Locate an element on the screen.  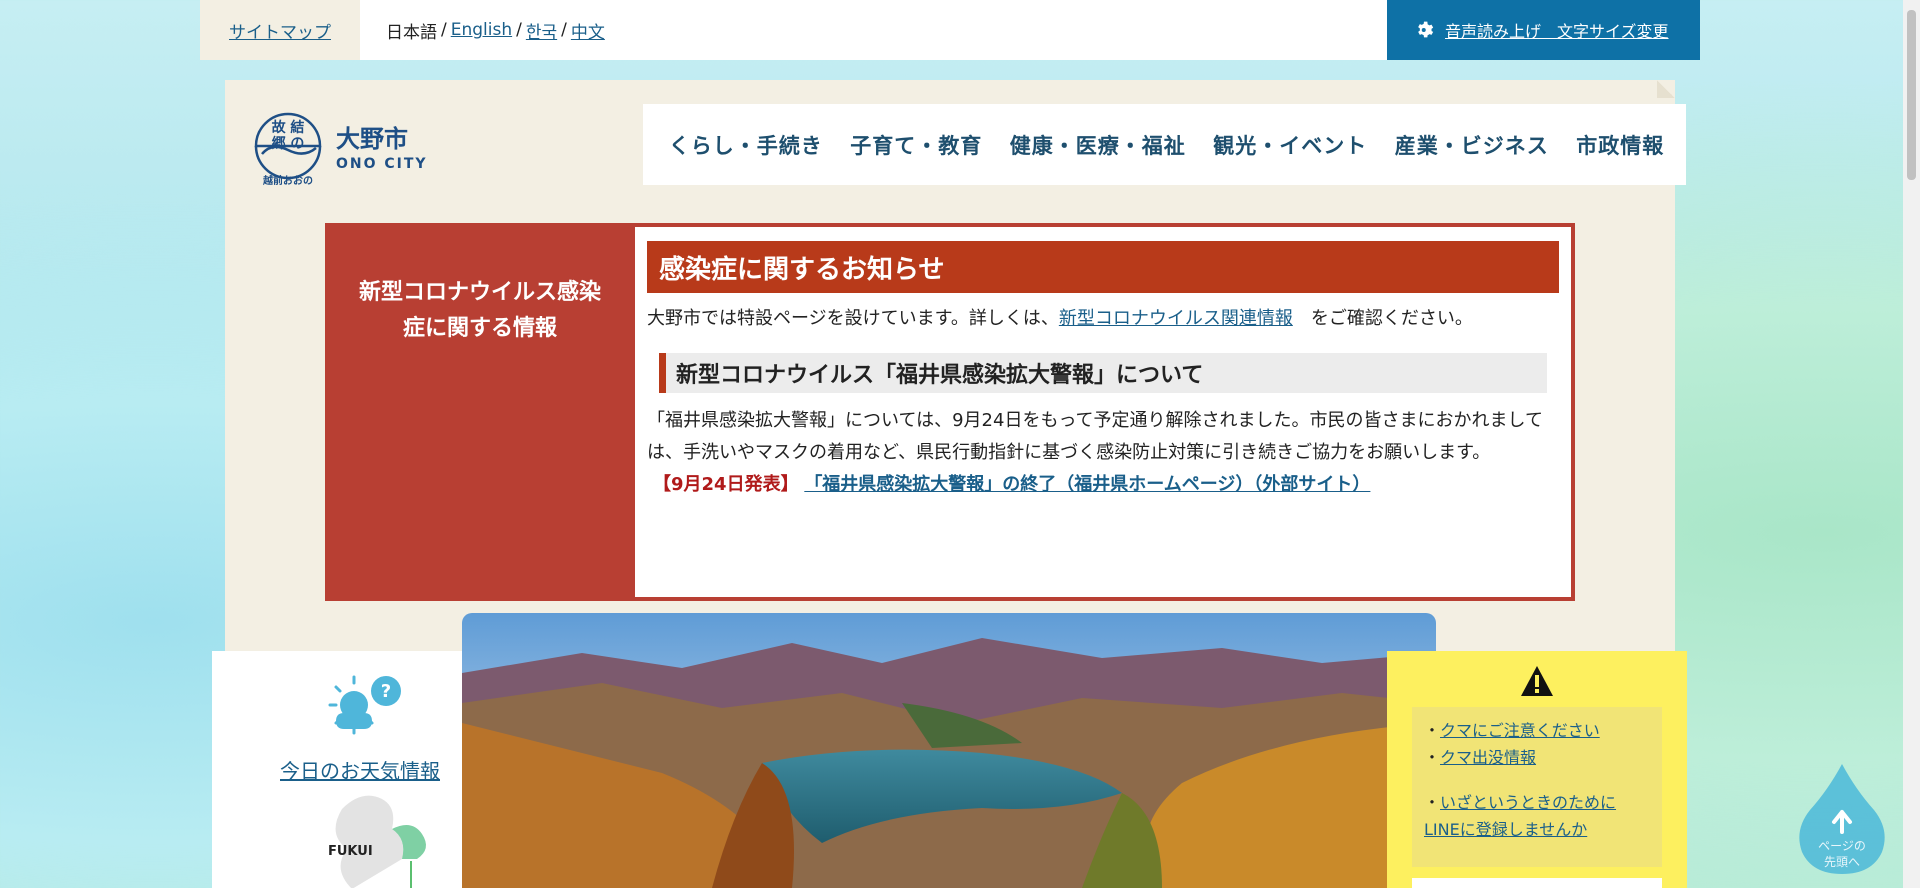
panel-corner is located at coordinates (1666, 89).